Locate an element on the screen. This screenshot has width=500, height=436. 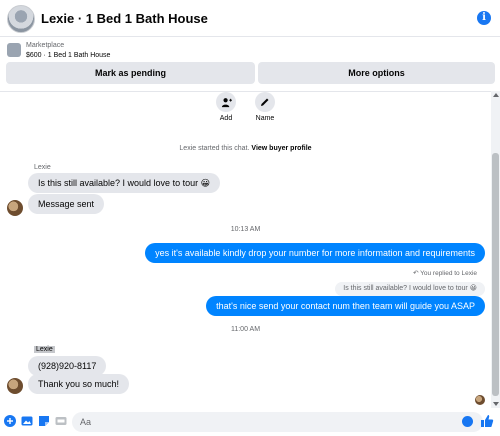
message-input: Aa is located at coordinates (277, 422).